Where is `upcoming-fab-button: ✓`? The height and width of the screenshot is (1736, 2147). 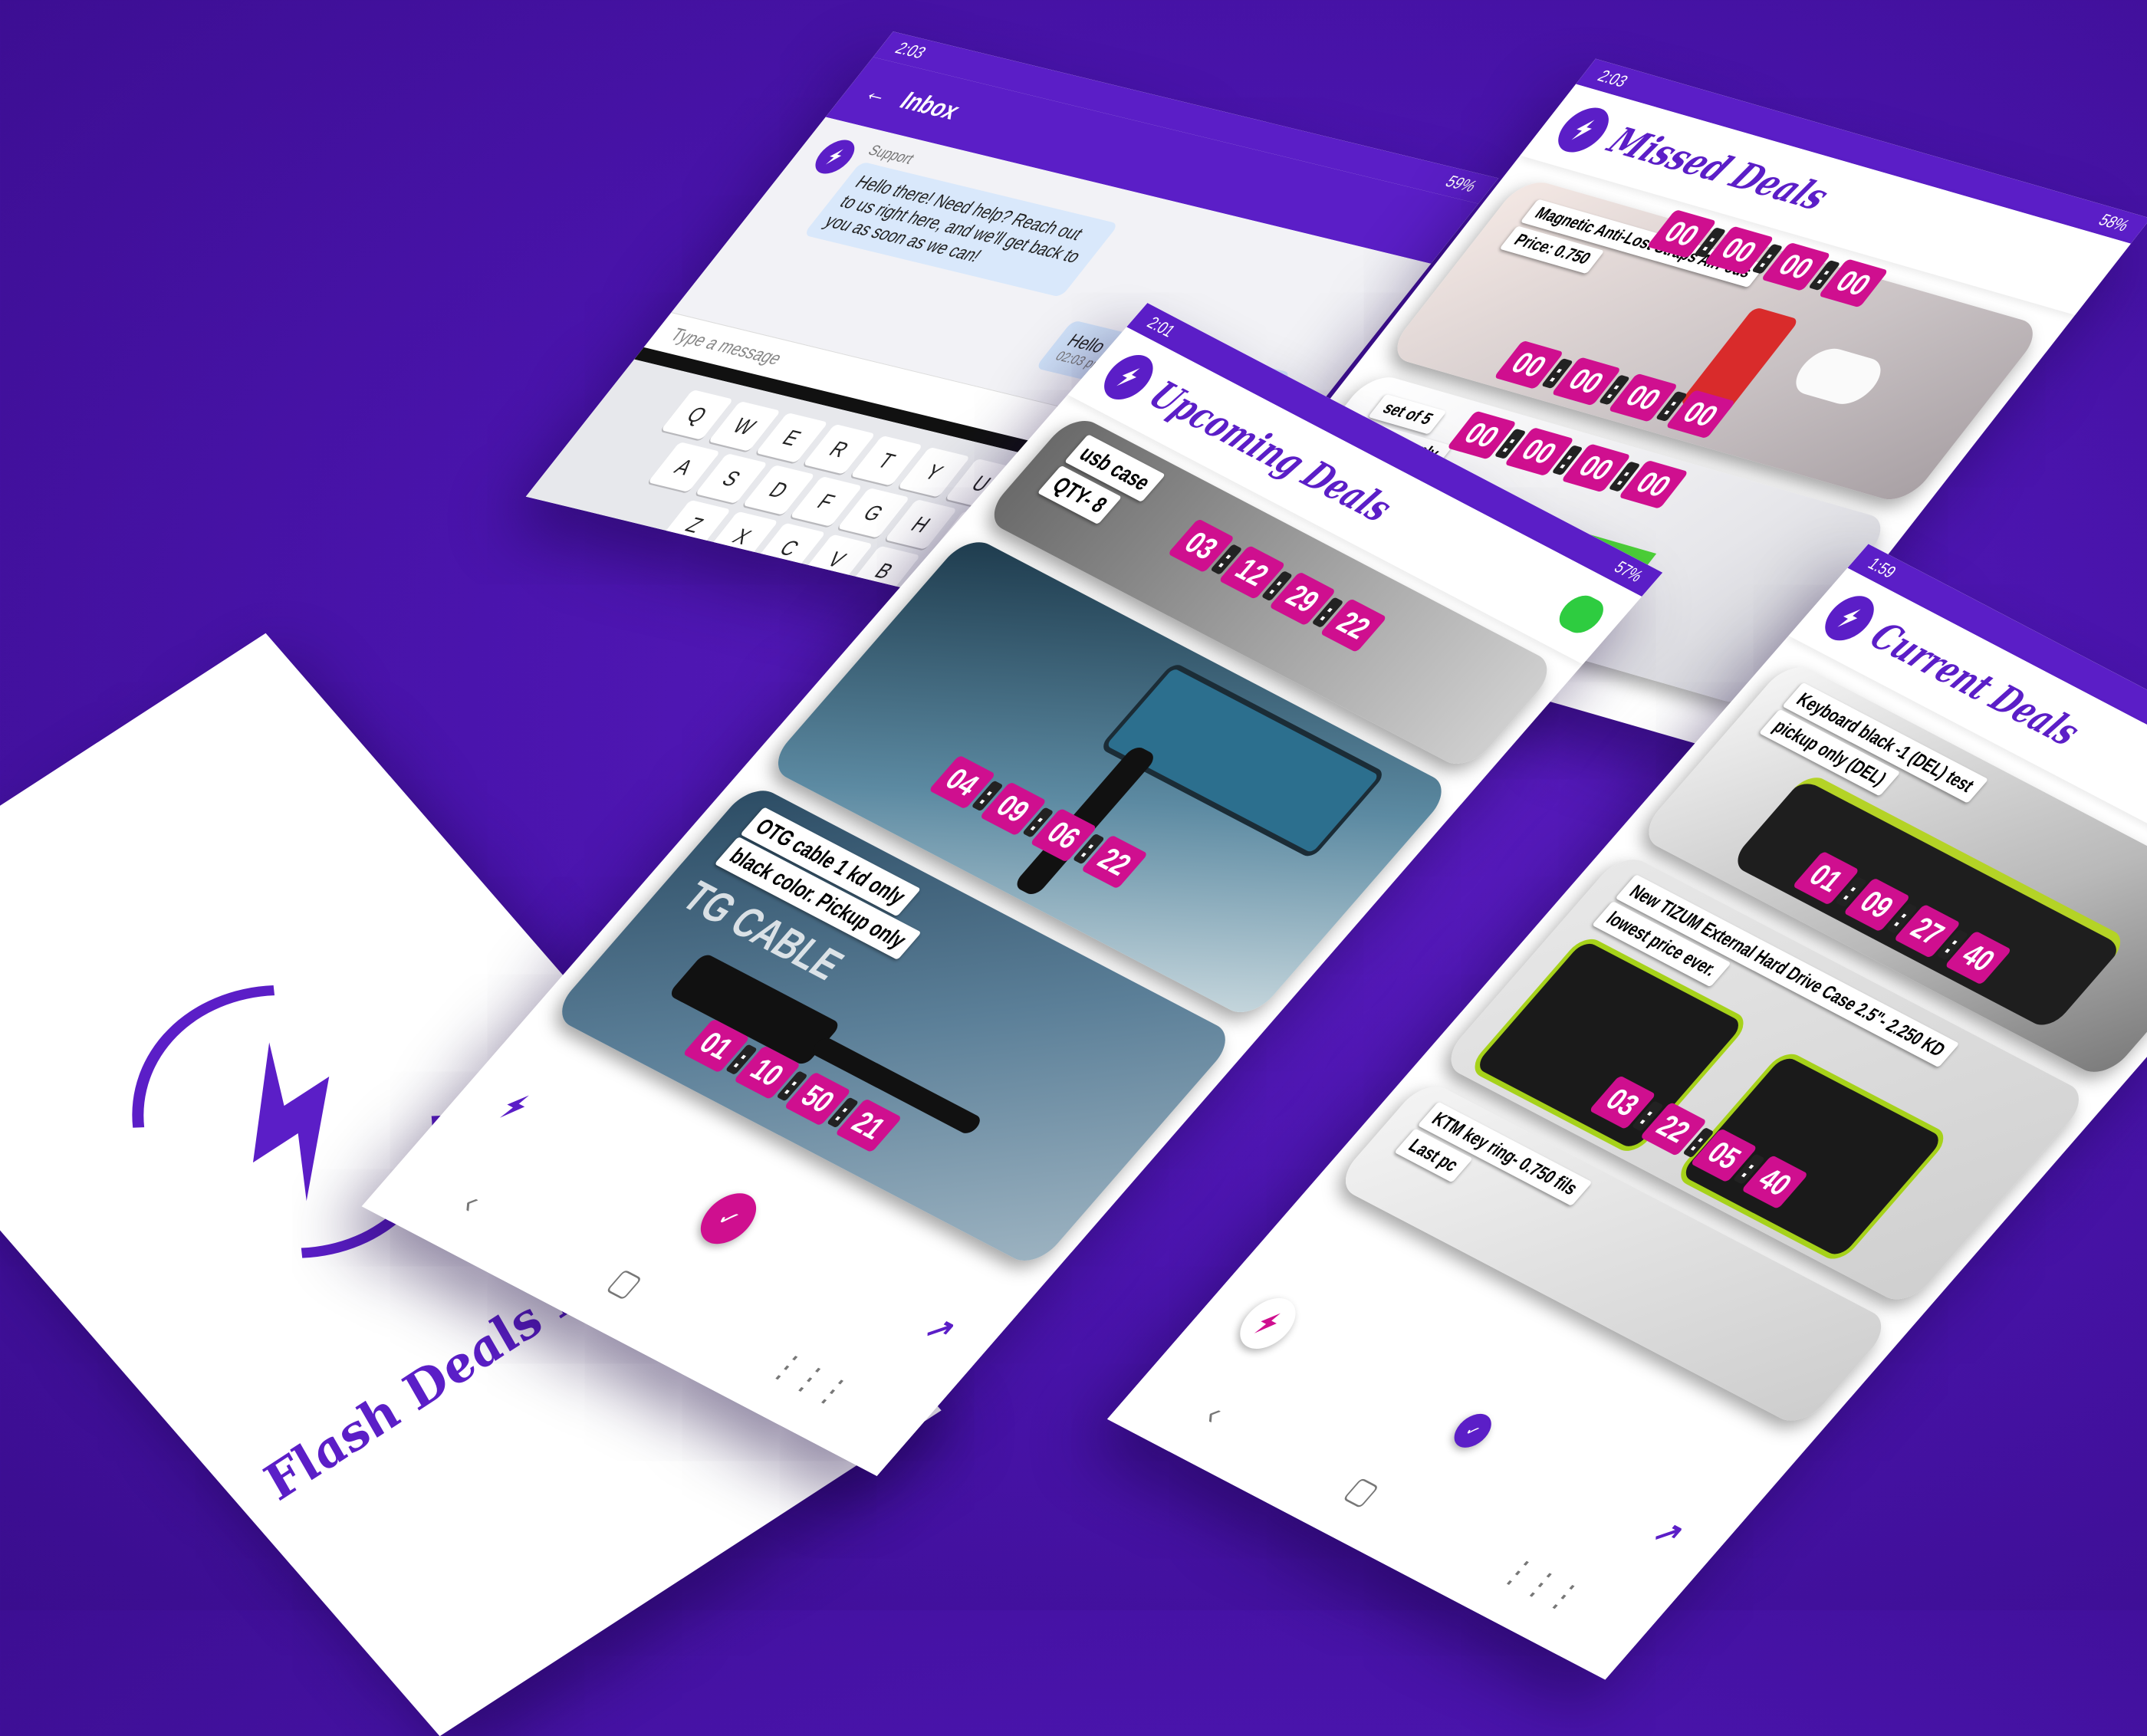
upcoming-fab-button: ✓ is located at coordinates (728, 1218).